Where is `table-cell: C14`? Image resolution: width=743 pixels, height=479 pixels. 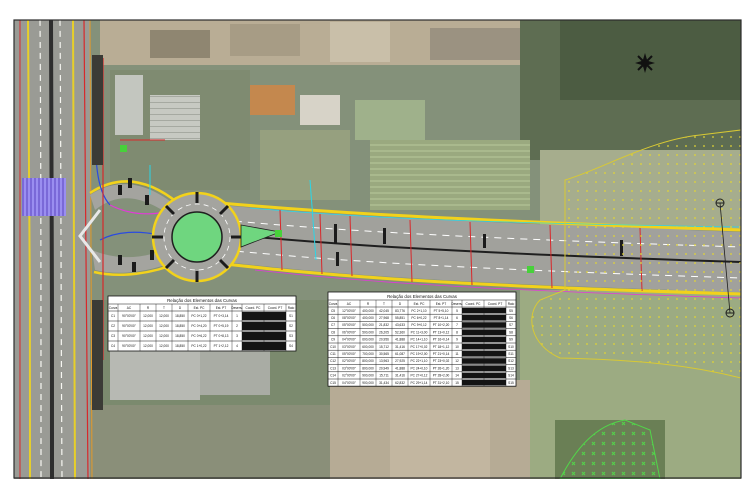
table-cell: C14 is located at coordinates (333, 376).